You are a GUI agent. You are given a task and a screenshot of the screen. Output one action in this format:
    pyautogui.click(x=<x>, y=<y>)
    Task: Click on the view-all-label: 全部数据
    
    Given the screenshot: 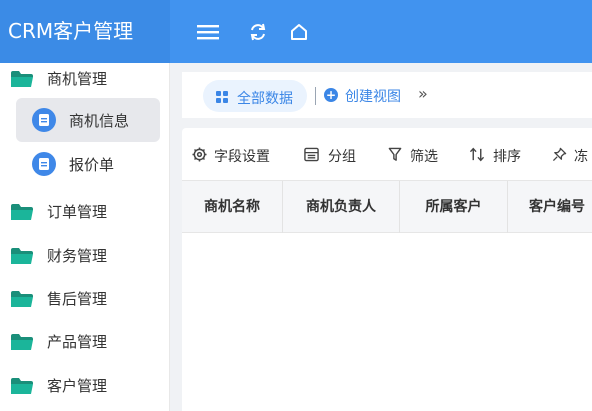 What is the action you would take?
    pyautogui.click(x=265, y=99)
    